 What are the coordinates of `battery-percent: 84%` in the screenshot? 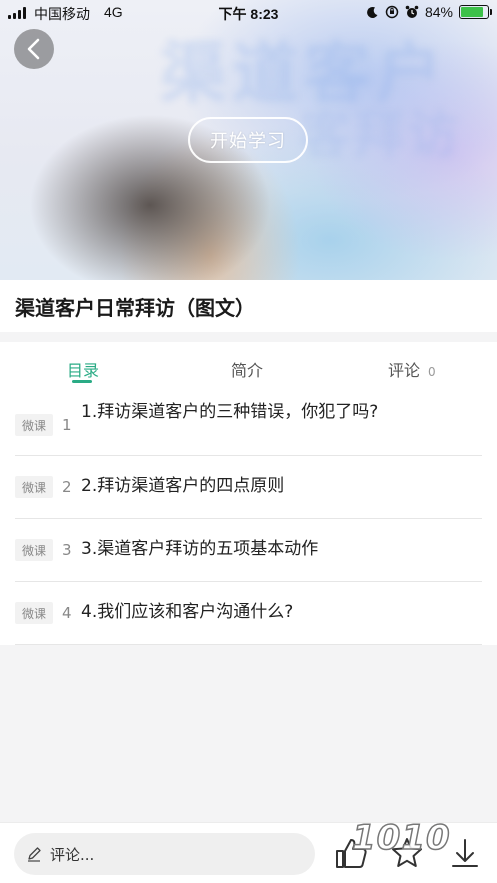 It's located at (438, 12).